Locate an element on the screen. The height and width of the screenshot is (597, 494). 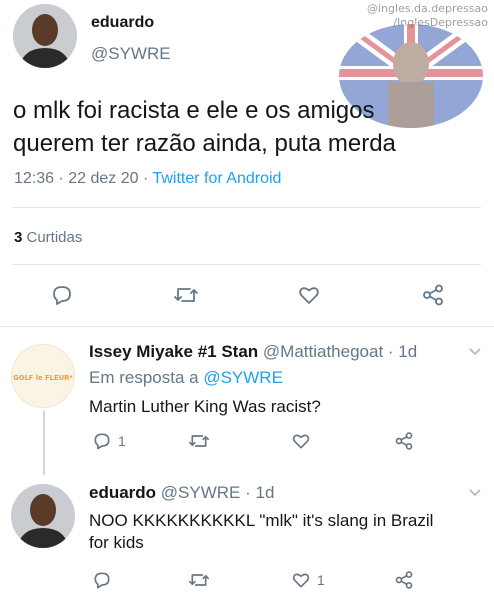
tweet-text-line: o mlk foi racista e ele e os amigos is located at coordinates (194, 110).